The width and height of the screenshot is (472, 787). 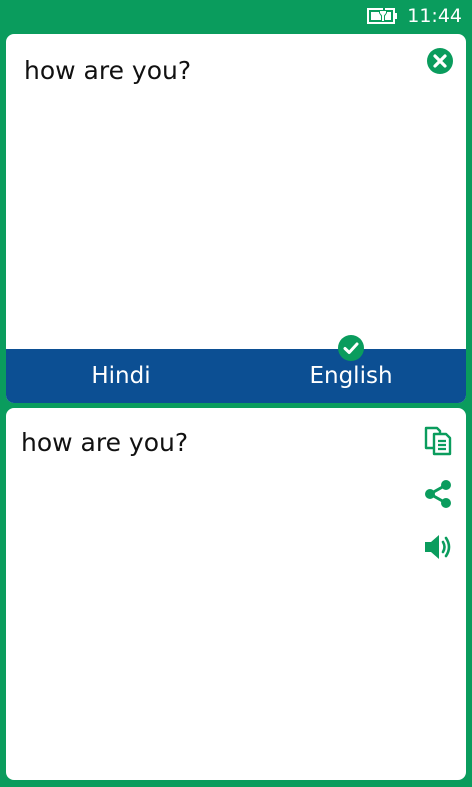 I want to click on battery-charging-icon, so click(x=382, y=16).